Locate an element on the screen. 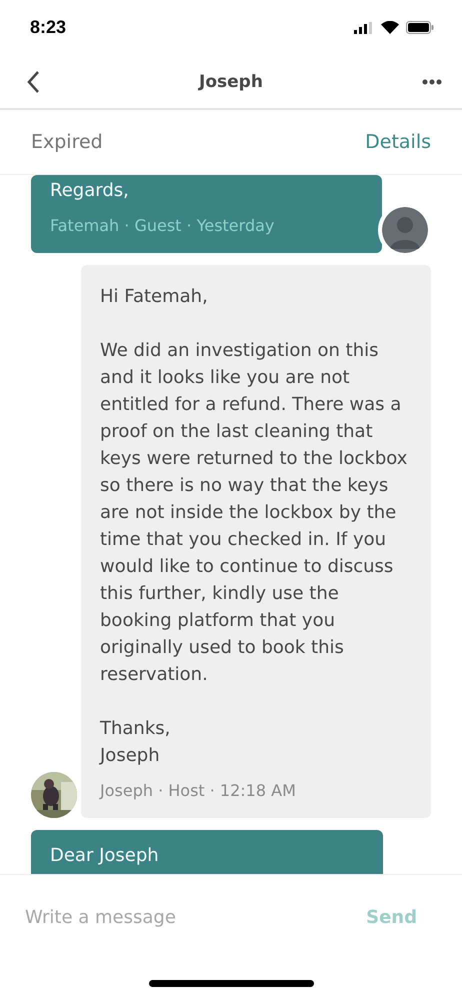  message-meta: Fatemah · Guest · Yesterday is located at coordinates (163, 226).